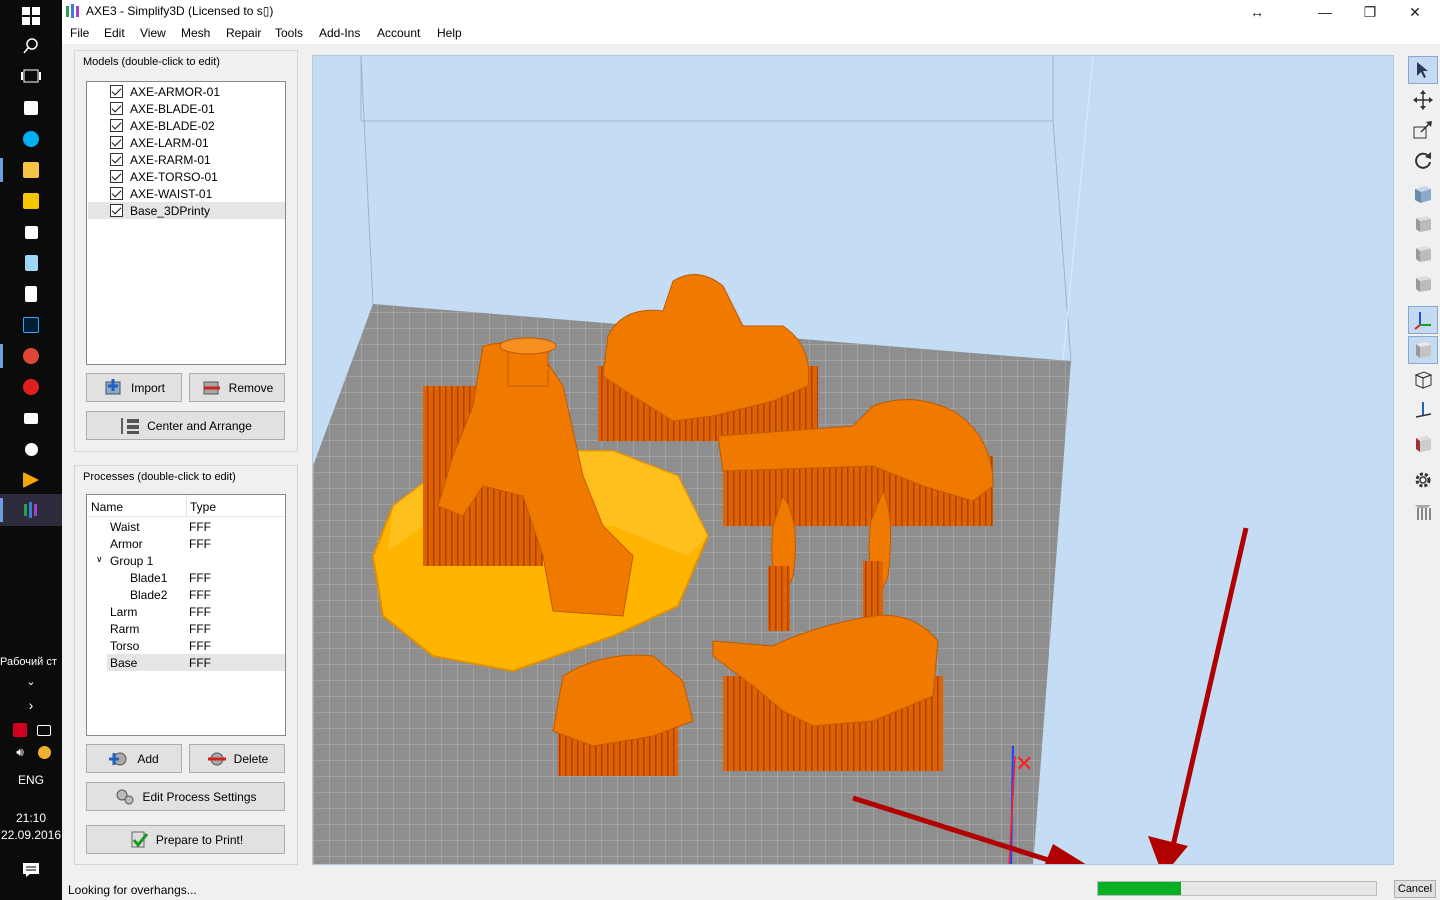 The width and height of the screenshot is (1440, 900). I want to click on menu-repair: Repair, so click(243, 33).